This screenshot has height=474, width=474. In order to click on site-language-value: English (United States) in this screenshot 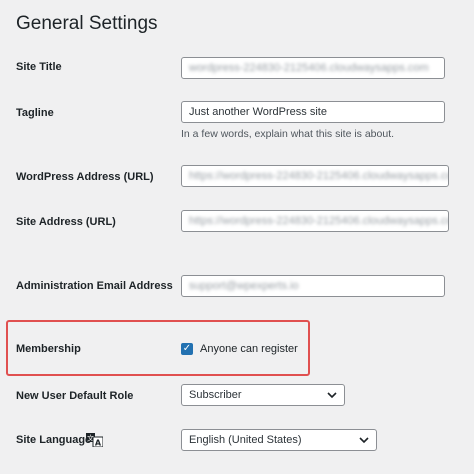, I will do `click(245, 440)`.